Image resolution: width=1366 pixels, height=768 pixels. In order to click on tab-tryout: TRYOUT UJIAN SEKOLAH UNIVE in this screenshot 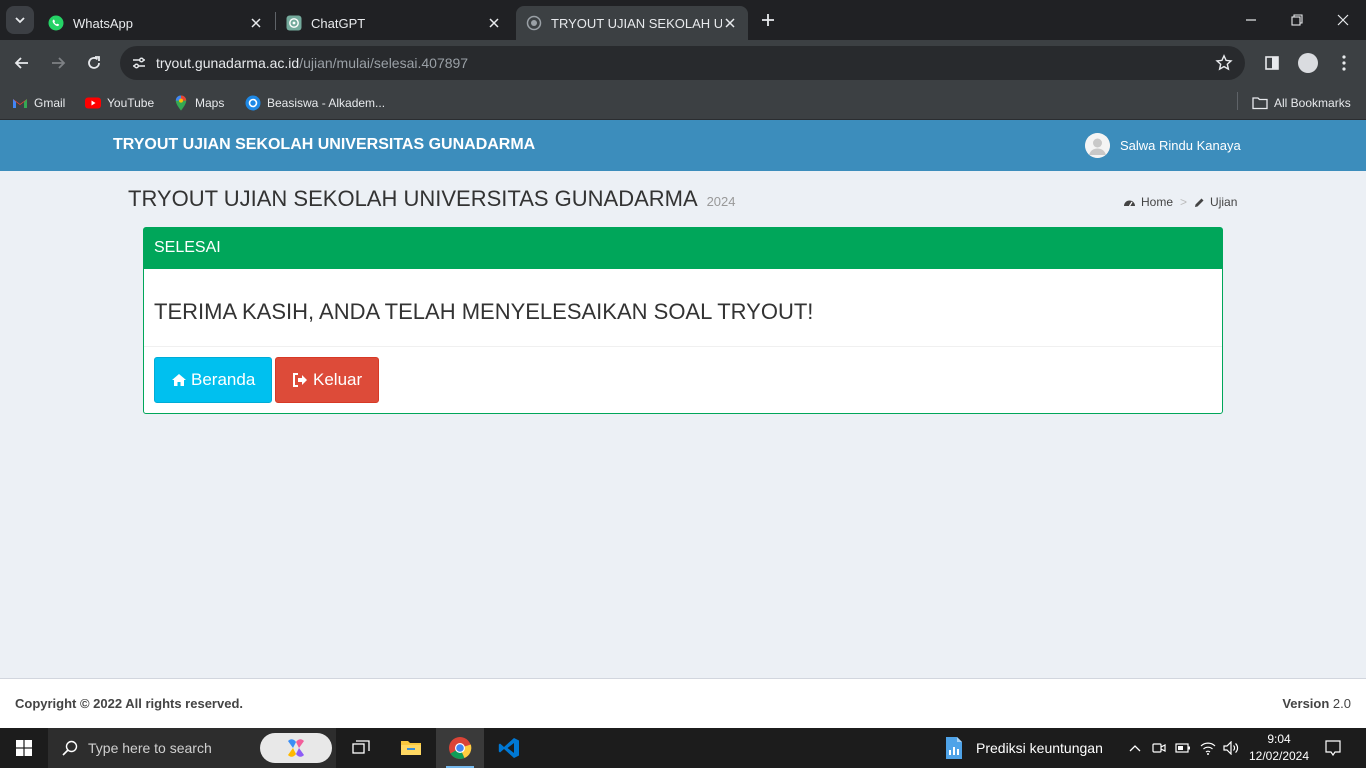, I will do `click(632, 23)`.